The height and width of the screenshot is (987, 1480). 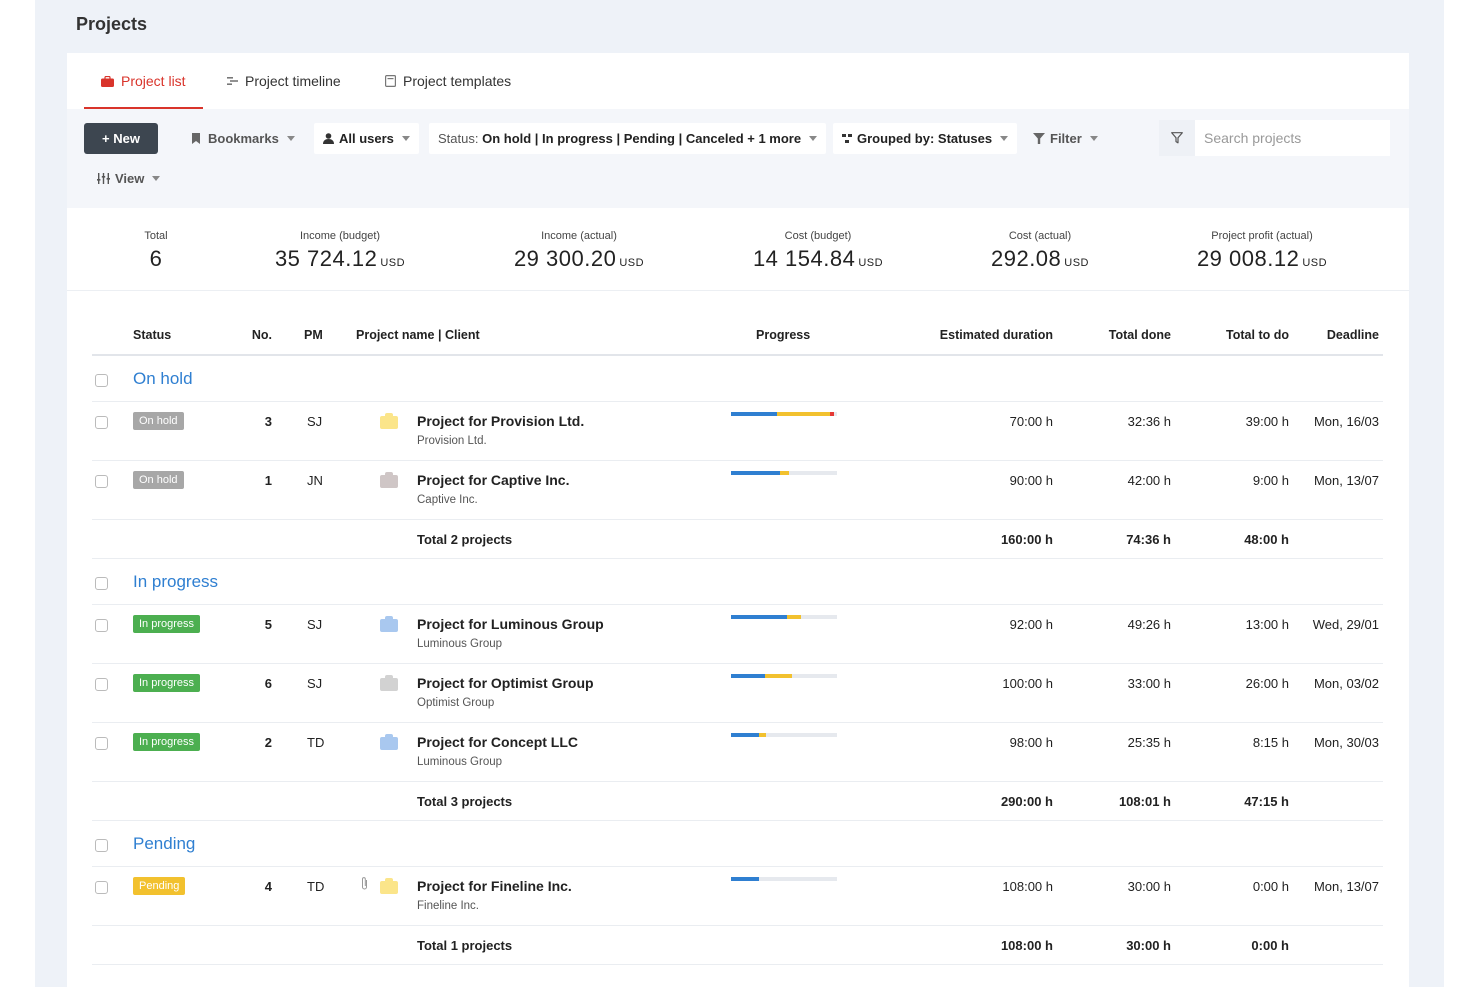 What do you see at coordinates (315, 480) in the screenshot?
I see `project-pm: JN` at bounding box center [315, 480].